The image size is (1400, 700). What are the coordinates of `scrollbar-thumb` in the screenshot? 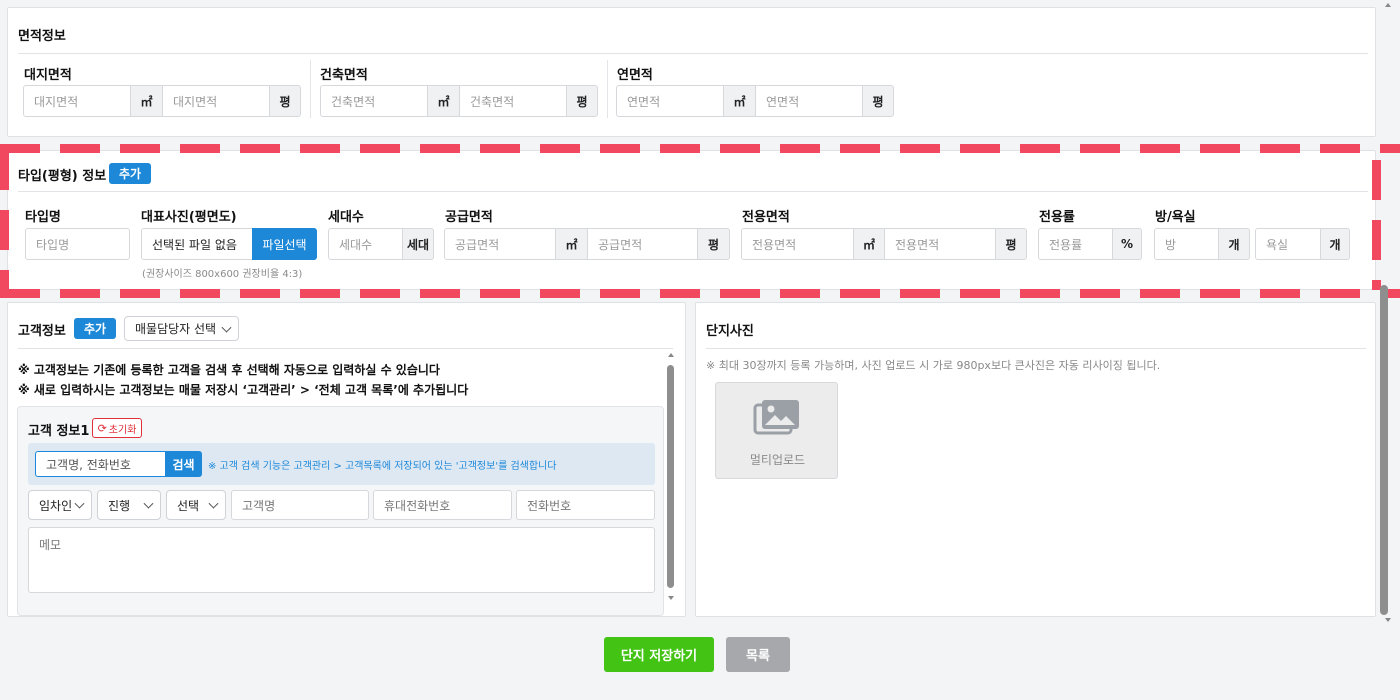 It's located at (670, 476).